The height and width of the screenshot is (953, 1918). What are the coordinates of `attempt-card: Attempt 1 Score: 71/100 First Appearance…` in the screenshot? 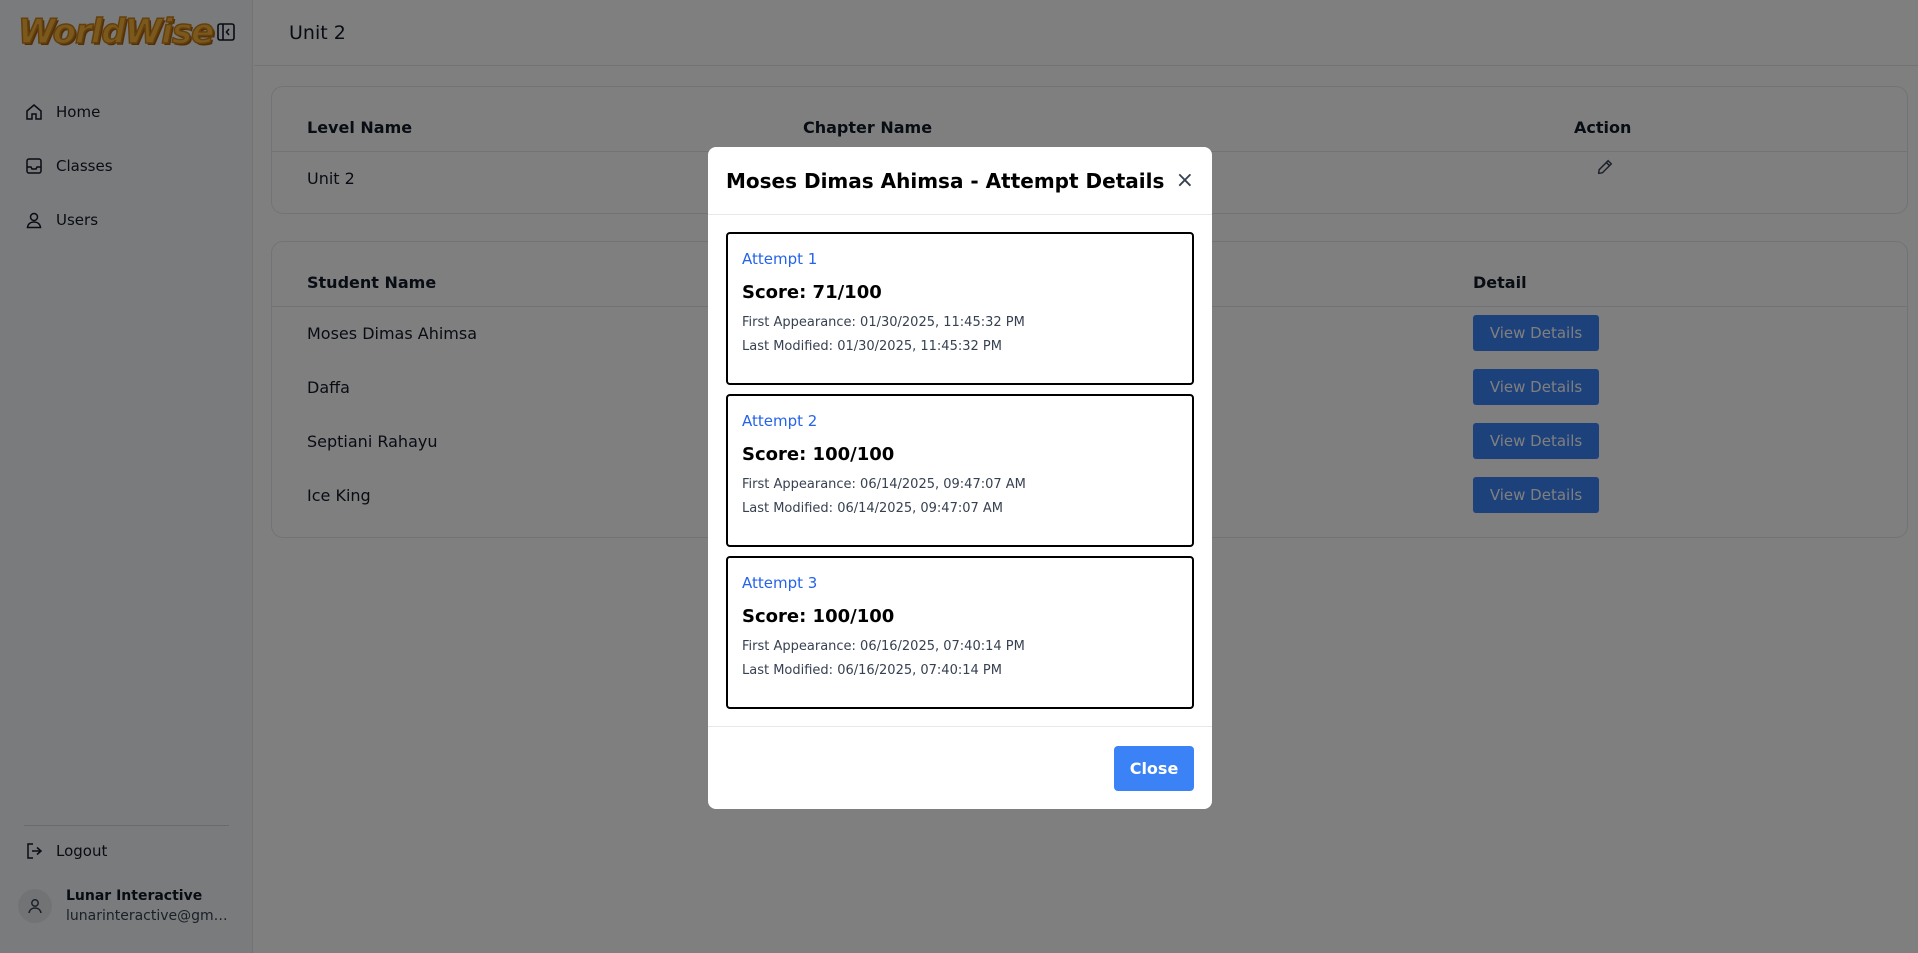 It's located at (960, 308).